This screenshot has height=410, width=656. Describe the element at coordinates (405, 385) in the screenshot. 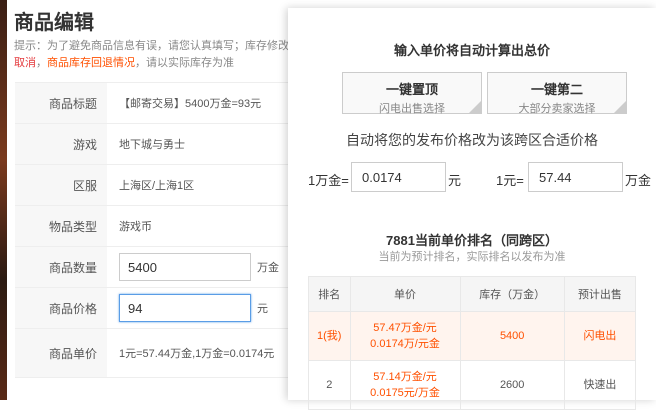

I see `price-cell: 57.14万金/元 0.0175元/万金` at that location.